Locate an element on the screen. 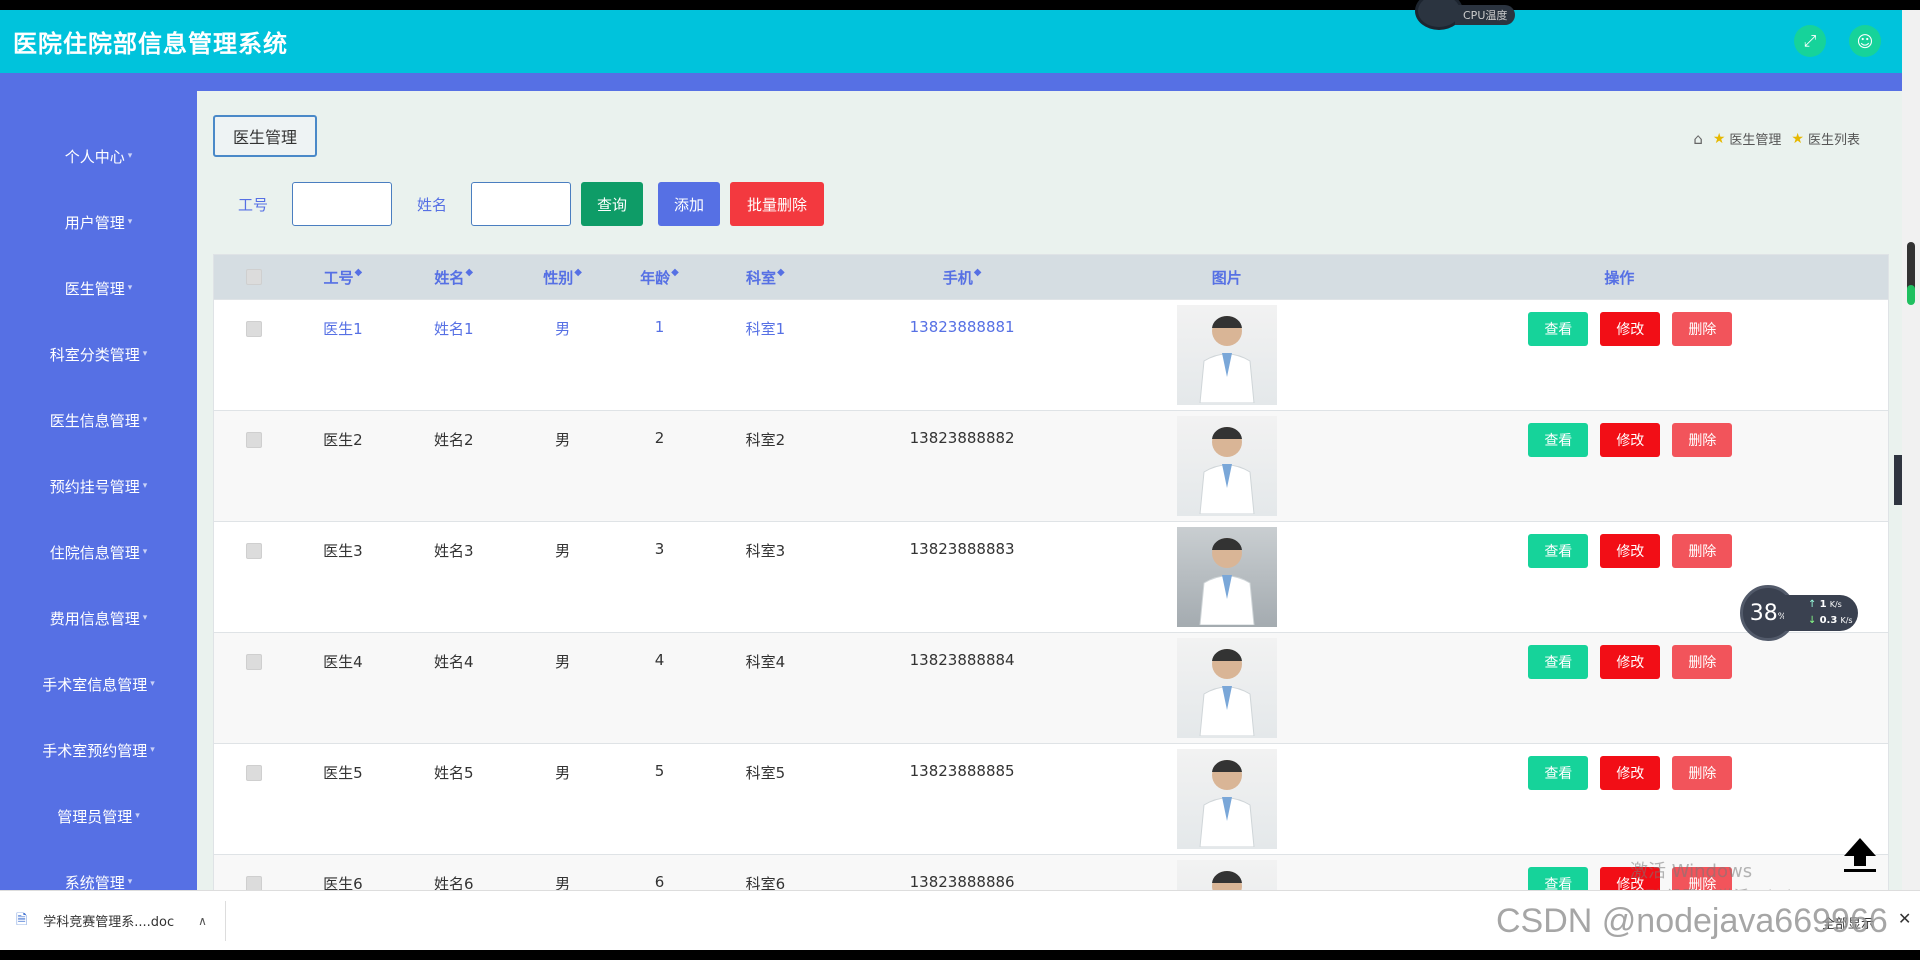 This screenshot has height=960, width=1920. home-icon: ⌂ is located at coordinates (1698, 139).